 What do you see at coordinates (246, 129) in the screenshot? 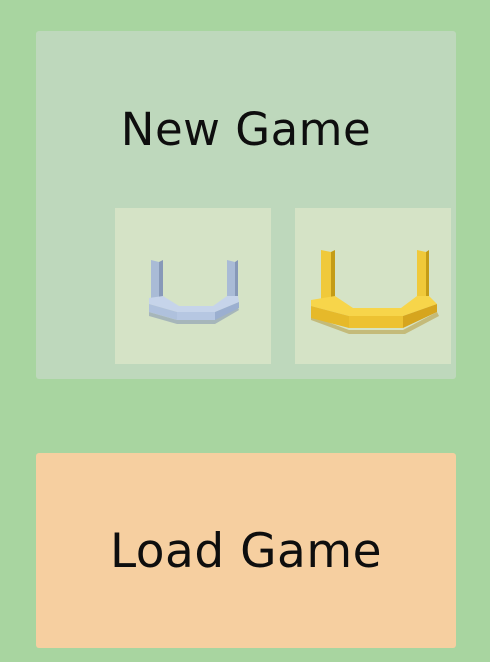
I see `new-game-title: New Game` at bounding box center [246, 129].